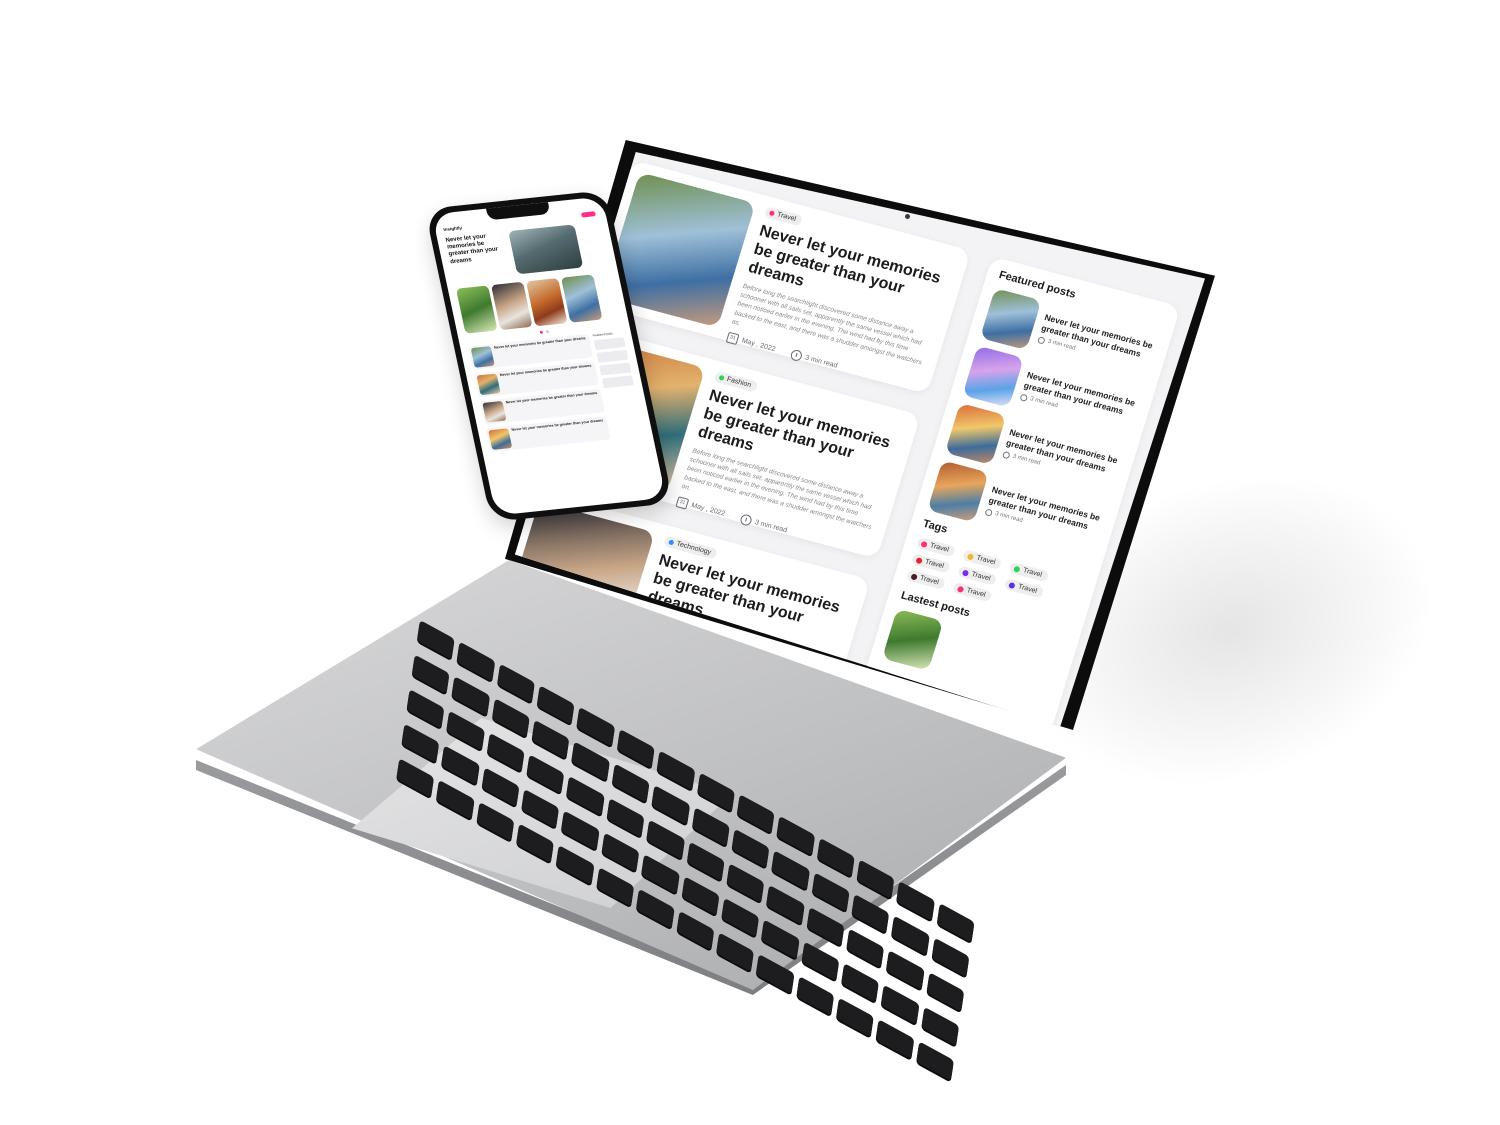 The image size is (1500, 1125). What do you see at coordinates (546, 249) in the screenshot?
I see `phone-hero-image` at bounding box center [546, 249].